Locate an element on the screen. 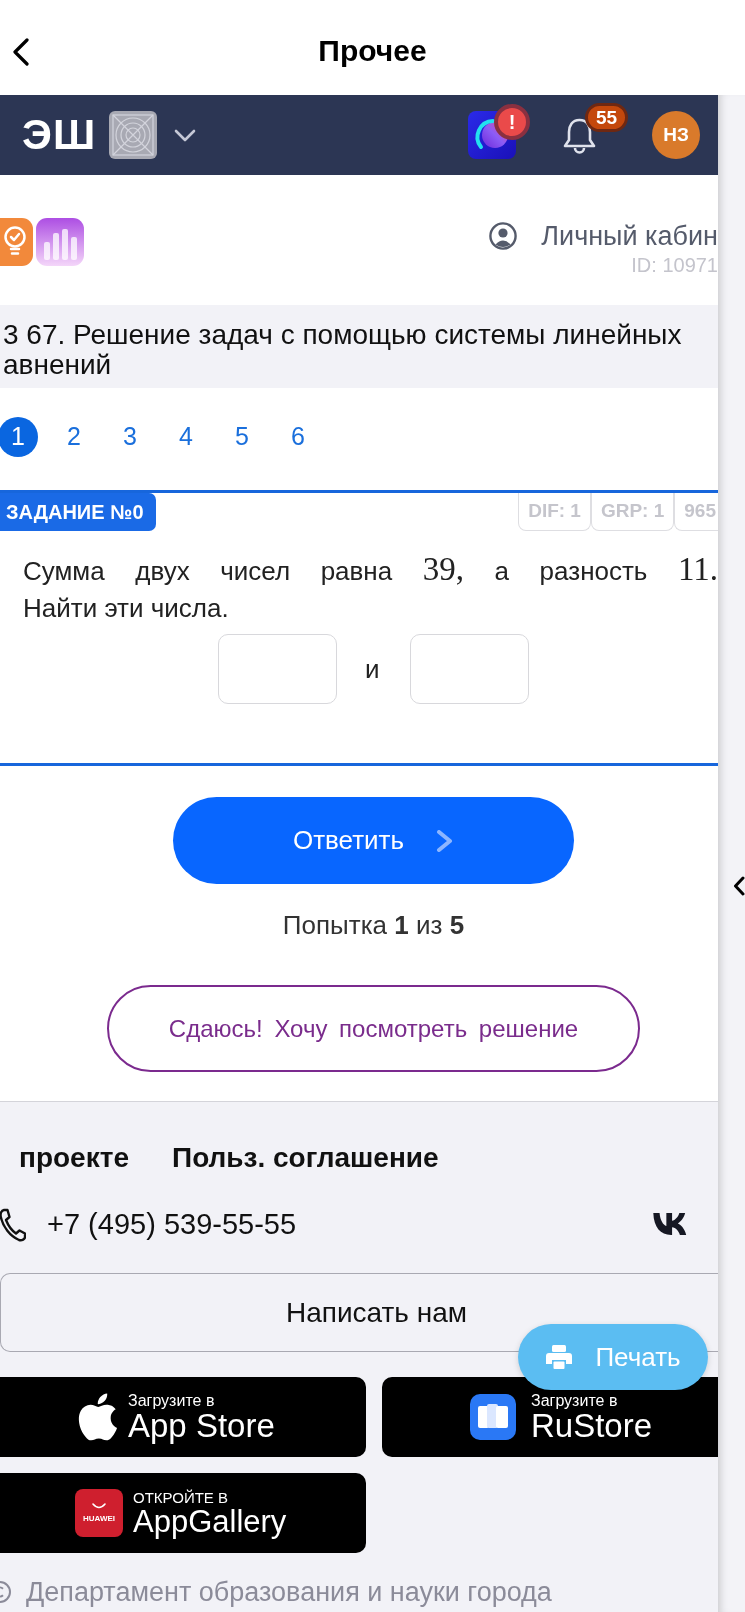 The height and width of the screenshot is (1612, 745). page-number-button: 6 is located at coordinates (298, 437).